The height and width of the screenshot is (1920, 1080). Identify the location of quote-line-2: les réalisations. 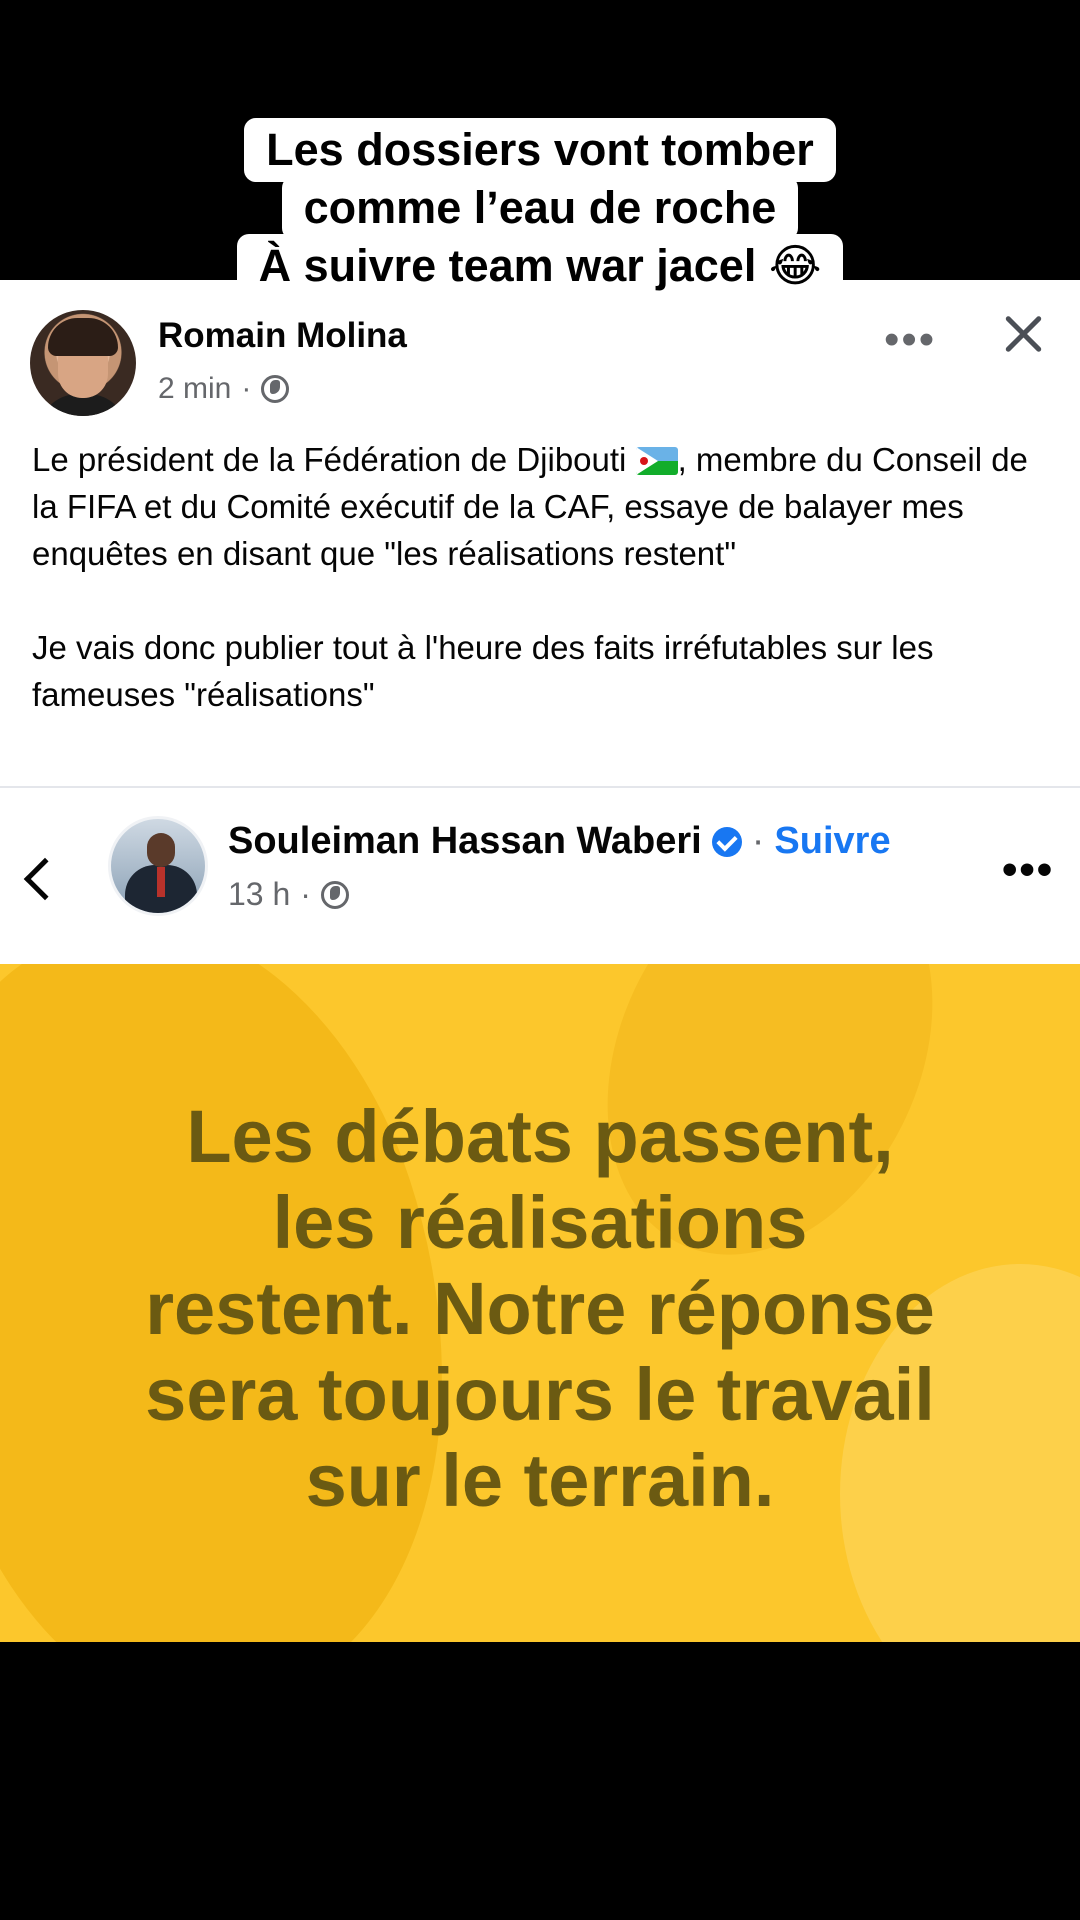
(540, 1222).